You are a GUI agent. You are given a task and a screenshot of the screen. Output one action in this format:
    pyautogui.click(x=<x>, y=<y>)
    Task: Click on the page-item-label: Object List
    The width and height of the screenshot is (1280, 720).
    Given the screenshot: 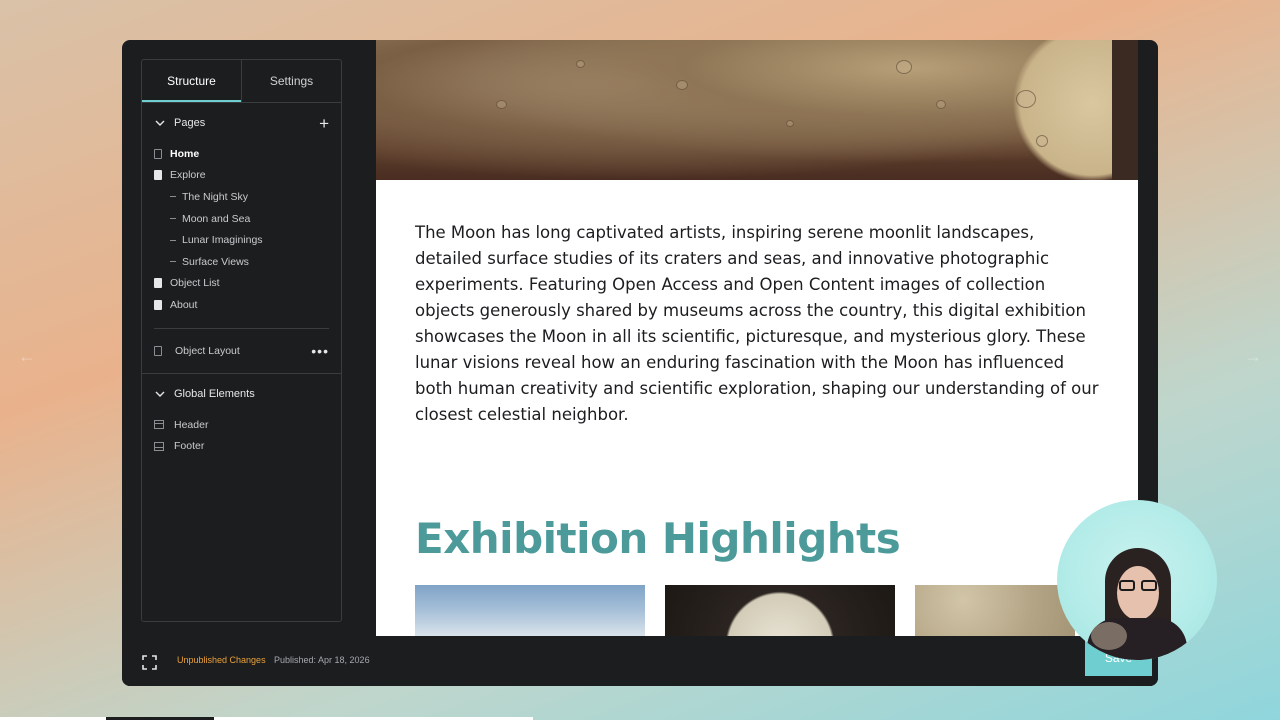 What is the action you would take?
    pyautogui.click(x=195, y=283)
    